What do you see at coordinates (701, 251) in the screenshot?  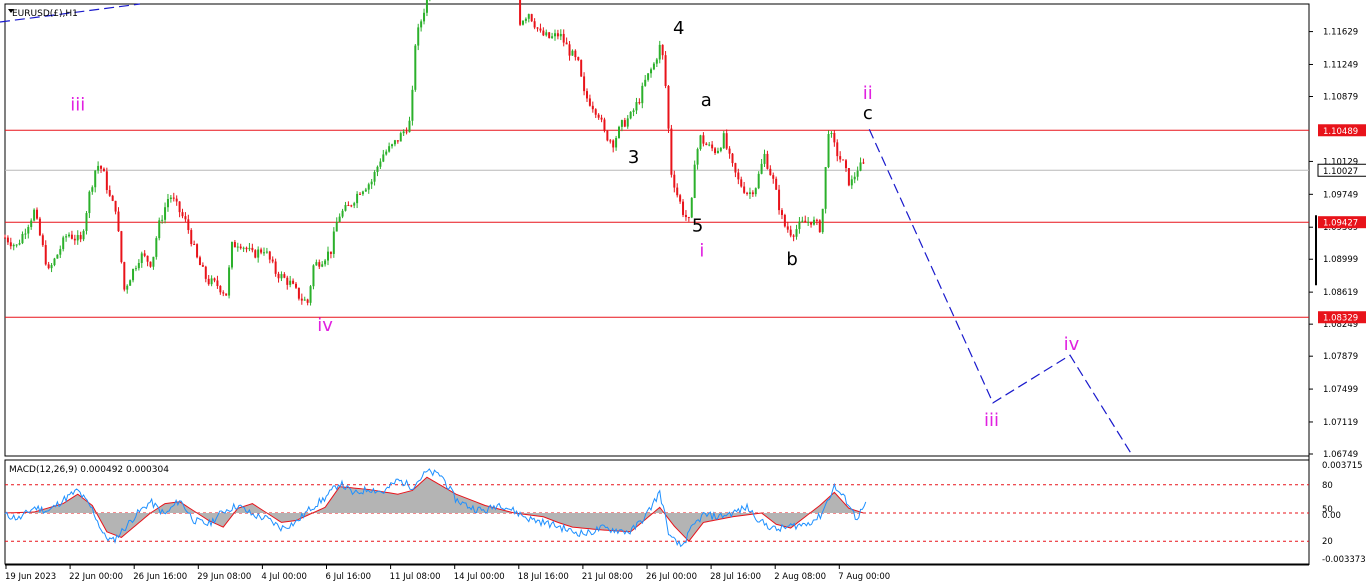 I see `wave-label-8: i` at bounding box center [701, 251].